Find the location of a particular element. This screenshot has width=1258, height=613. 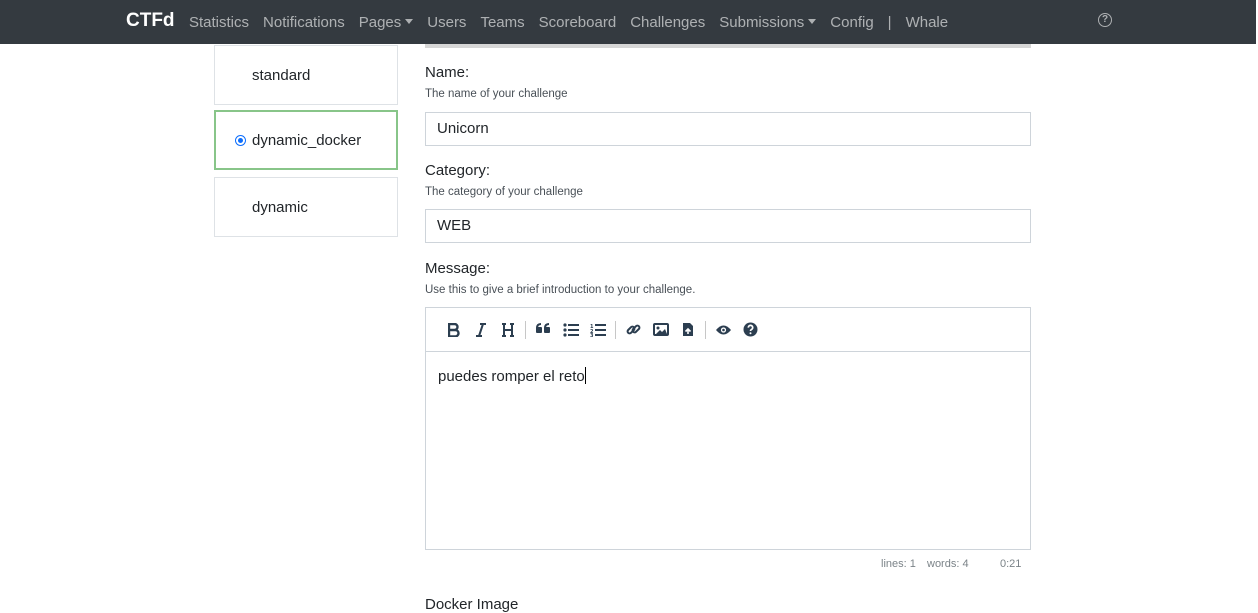

heading-icon is located at coordinates (507, 330).